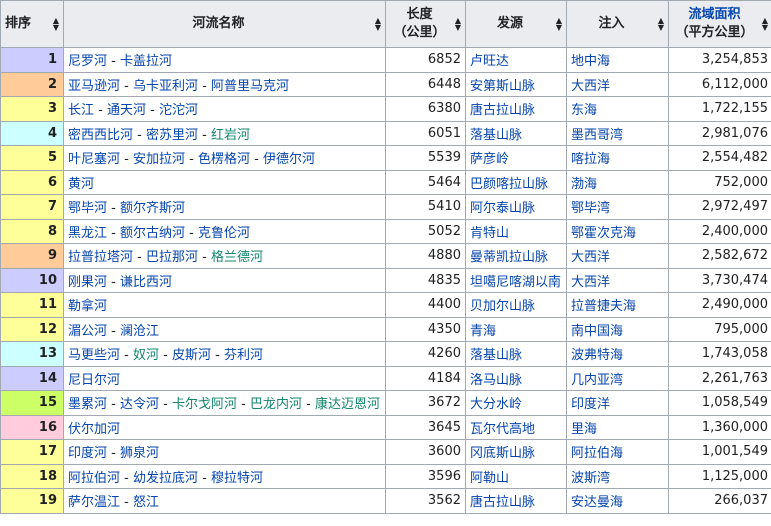 Image resolution: width=771 pixels, height=526 pixels. What do you see at coordinates (603, 233) in the screenshot?
I see `outflow-link: 鄂霍次克海` at bounding box center [603, 233].